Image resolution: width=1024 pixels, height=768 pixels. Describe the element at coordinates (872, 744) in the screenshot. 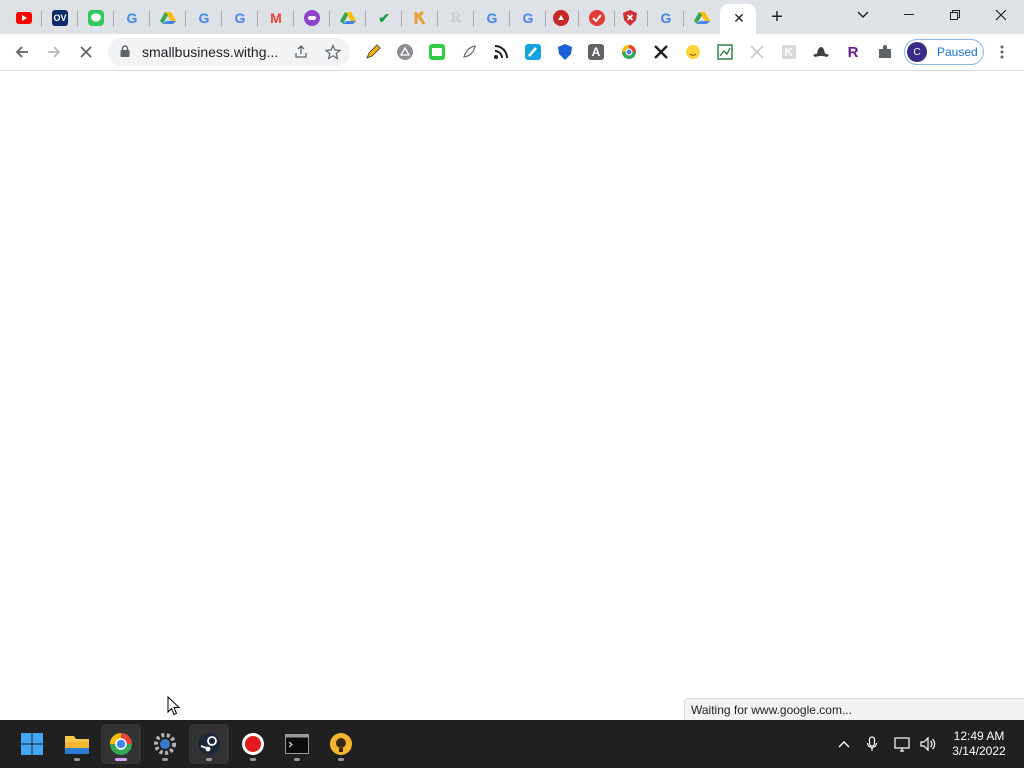

I see `microphone-icon` at that location.